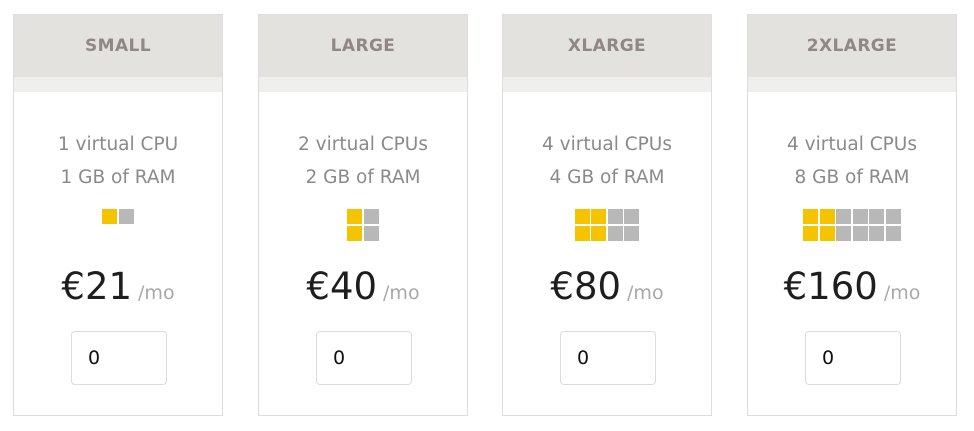 This screenshot has width=974, height=431. Describe the element at coordinates (607, 161) in the screenshot. I see `plan-specs: 4 virtual CPUs 4 GB of RAM` at that location.